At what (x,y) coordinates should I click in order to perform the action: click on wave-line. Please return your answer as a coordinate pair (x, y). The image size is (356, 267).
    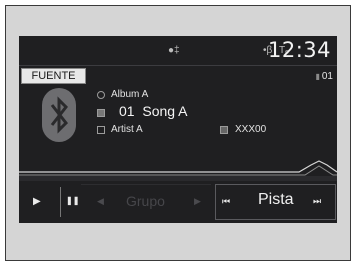
    Looking at the image, I should click on (178, 170).